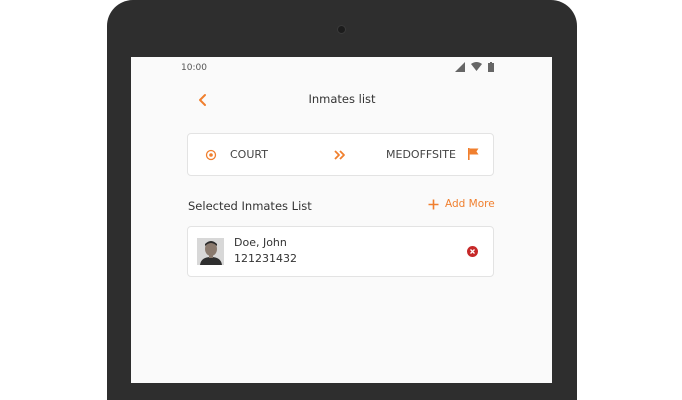  I want to click on location-target-icon, so click(211, 155).